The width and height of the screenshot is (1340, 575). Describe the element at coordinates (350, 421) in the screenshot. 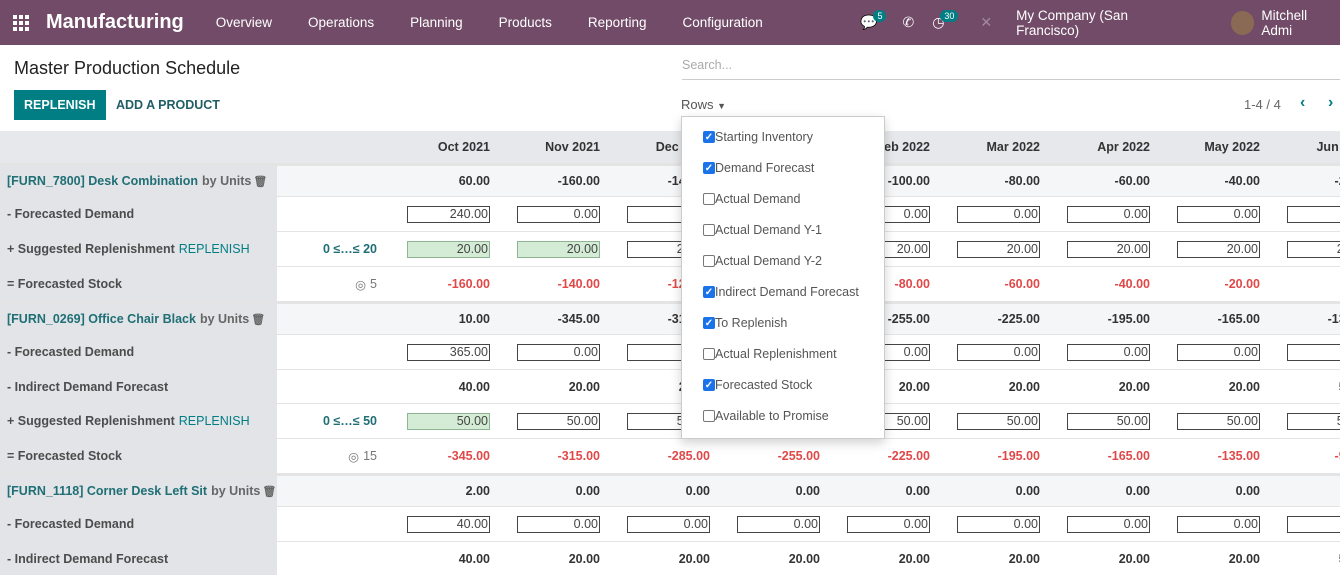

I see `min-max-range: 0 ≤…≤ 50` at that location.